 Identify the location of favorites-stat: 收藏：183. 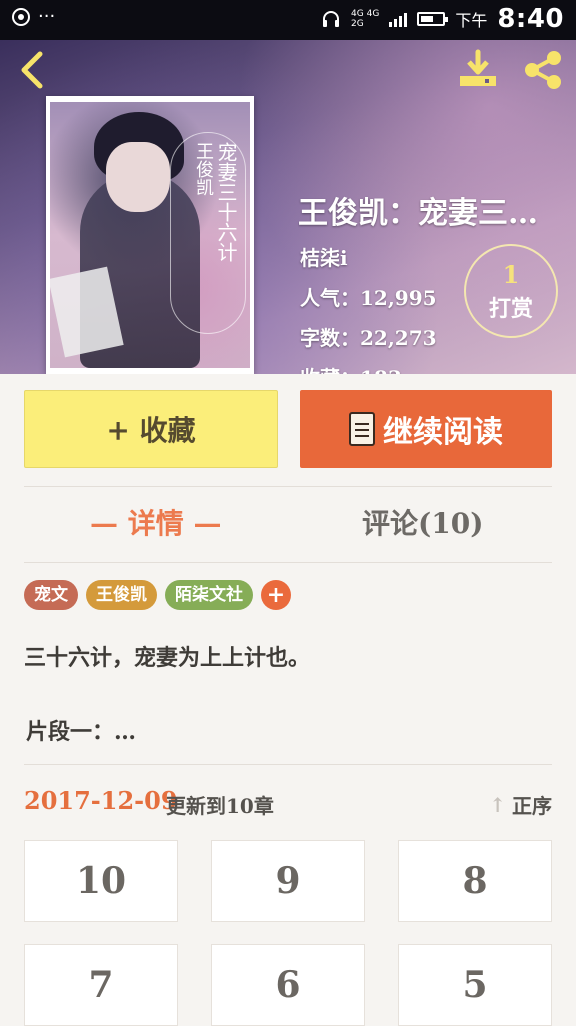
(351, 368).